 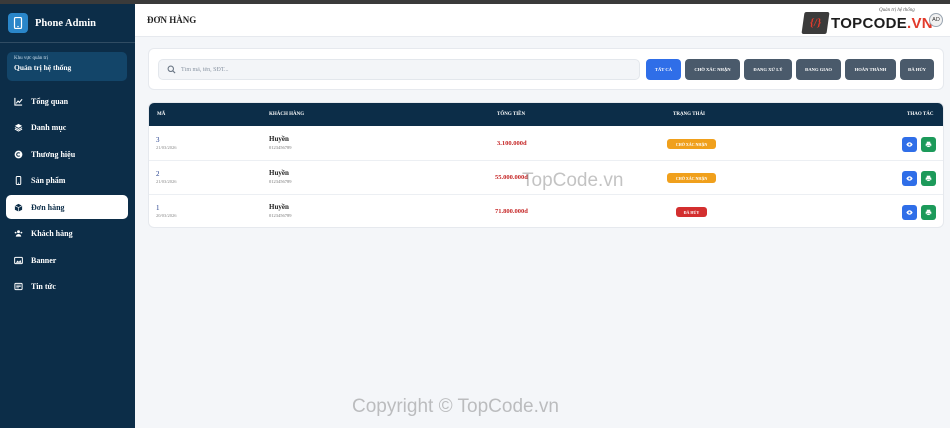 What do you see at coordinates (897, 10) in the screenshot?
I see `topcode-slogan: Quản trị hệ thống` at bounding box center [897, 10].